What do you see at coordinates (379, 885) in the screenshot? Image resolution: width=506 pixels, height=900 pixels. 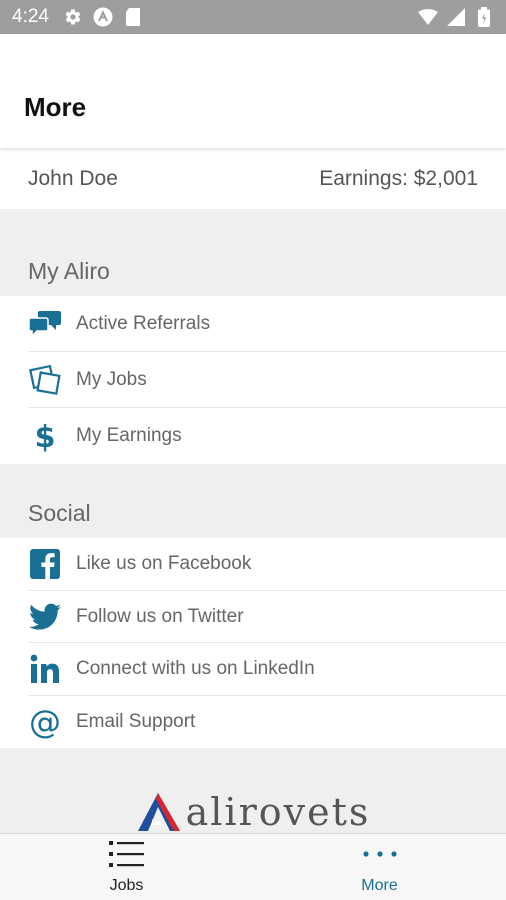 I see `tab-label: More` at bounding box center [379, 885].